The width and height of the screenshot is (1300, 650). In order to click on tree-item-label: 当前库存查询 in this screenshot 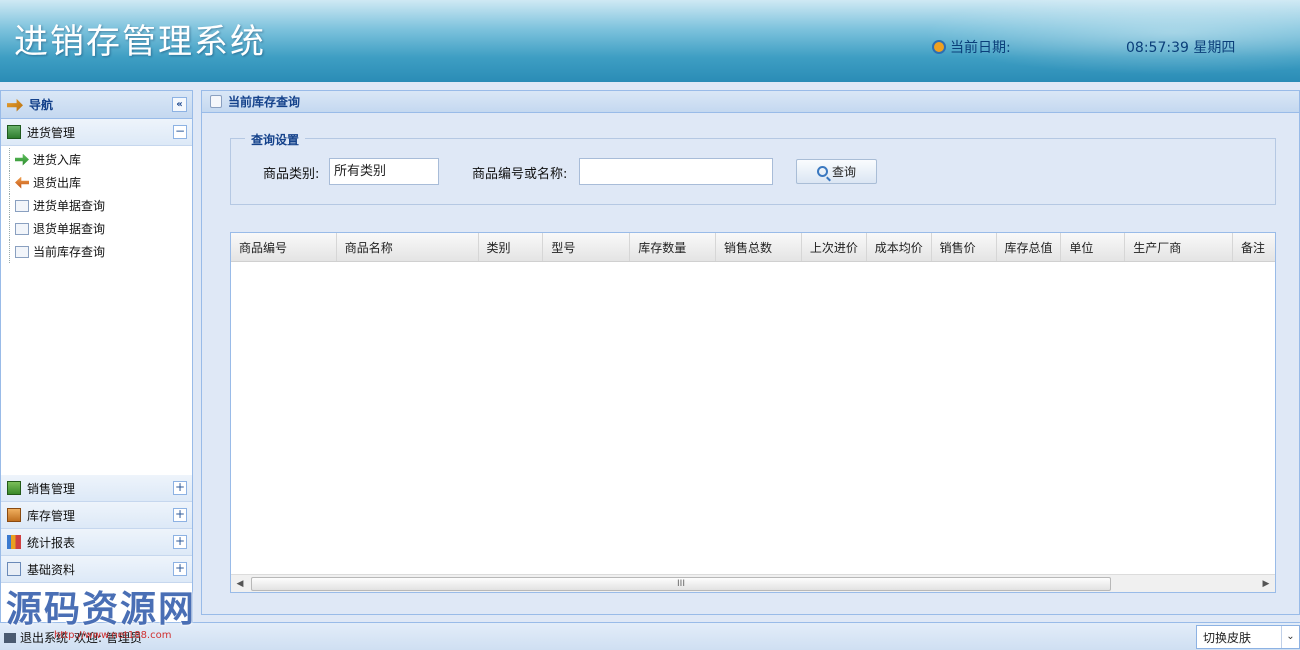, I will do `click(69, 252)`.